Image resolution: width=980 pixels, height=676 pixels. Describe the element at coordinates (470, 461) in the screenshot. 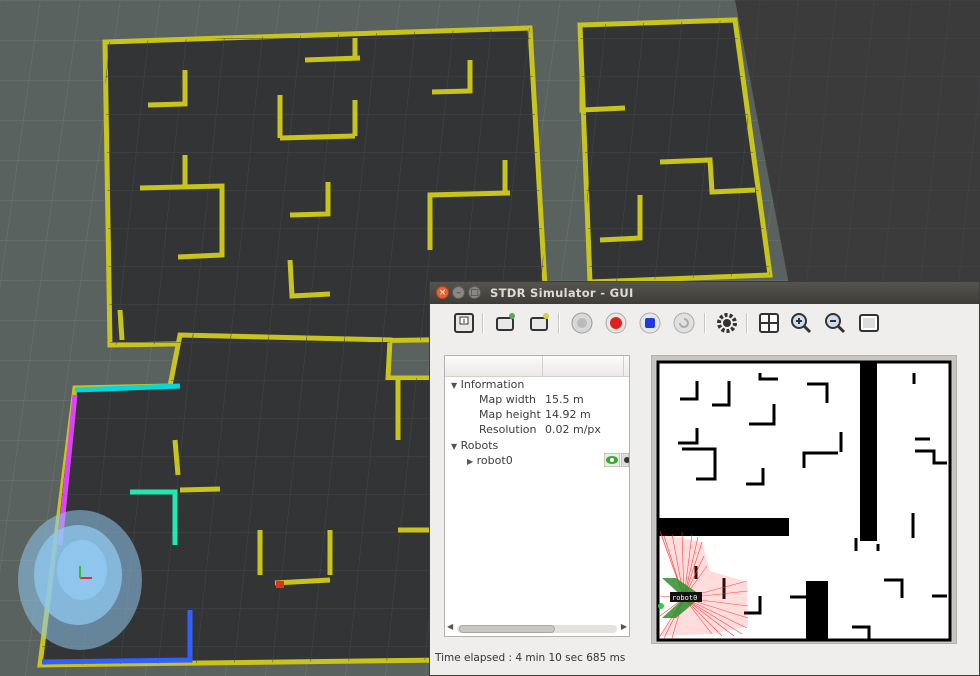

I see `expand-arrow-icon: ▶` at that location.